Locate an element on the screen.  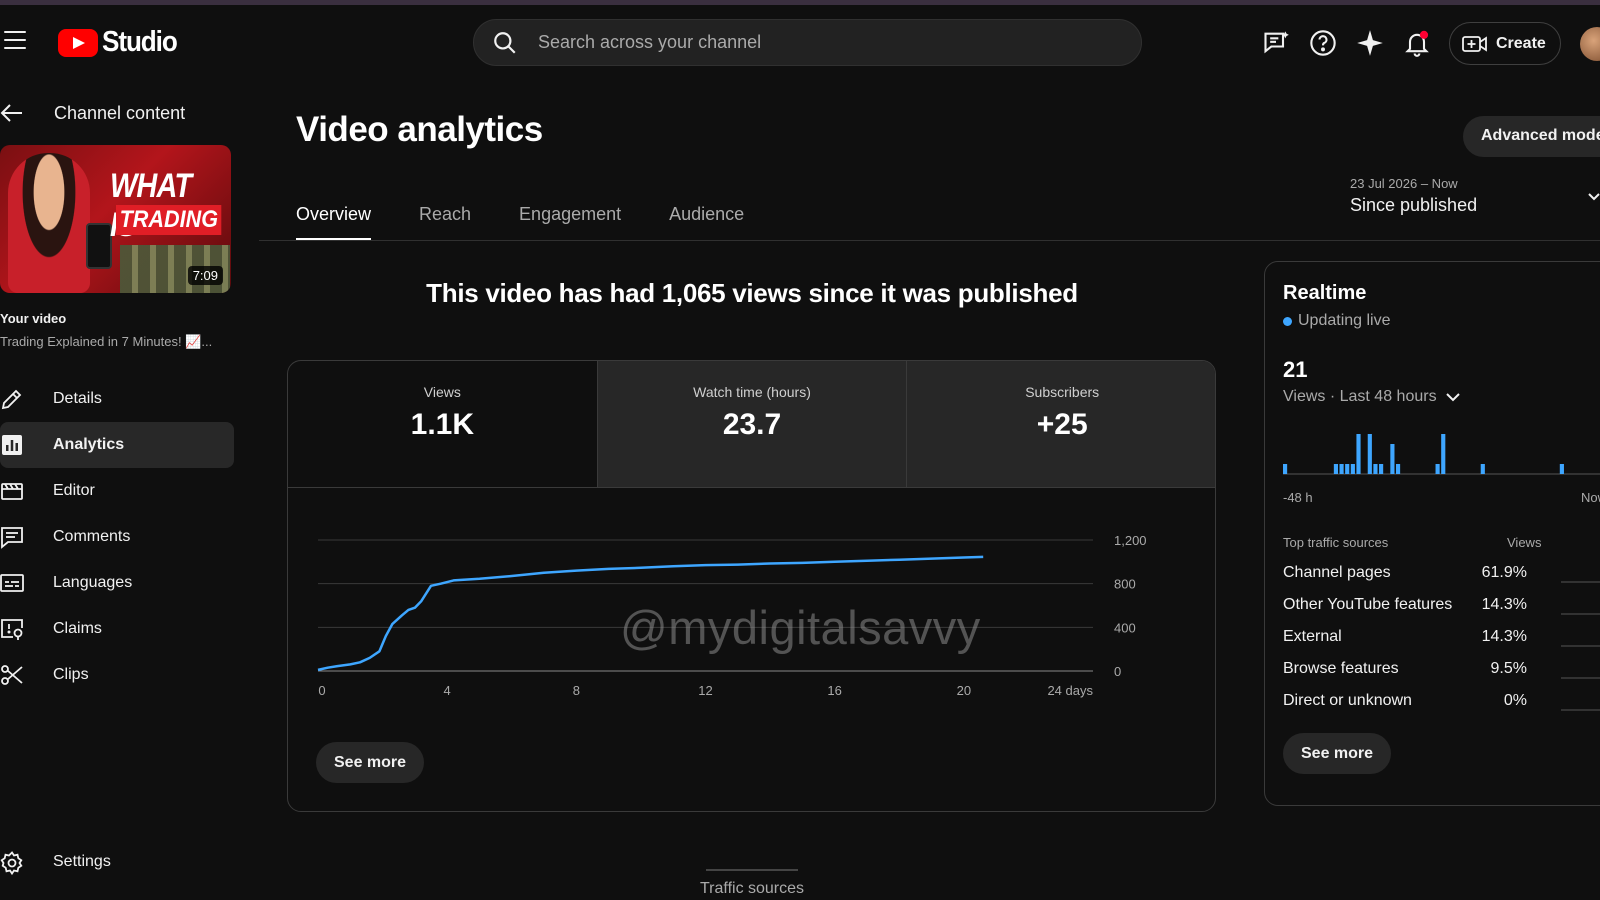
realtime-axis-start: -48 h is located at coordinates (1298, 497).